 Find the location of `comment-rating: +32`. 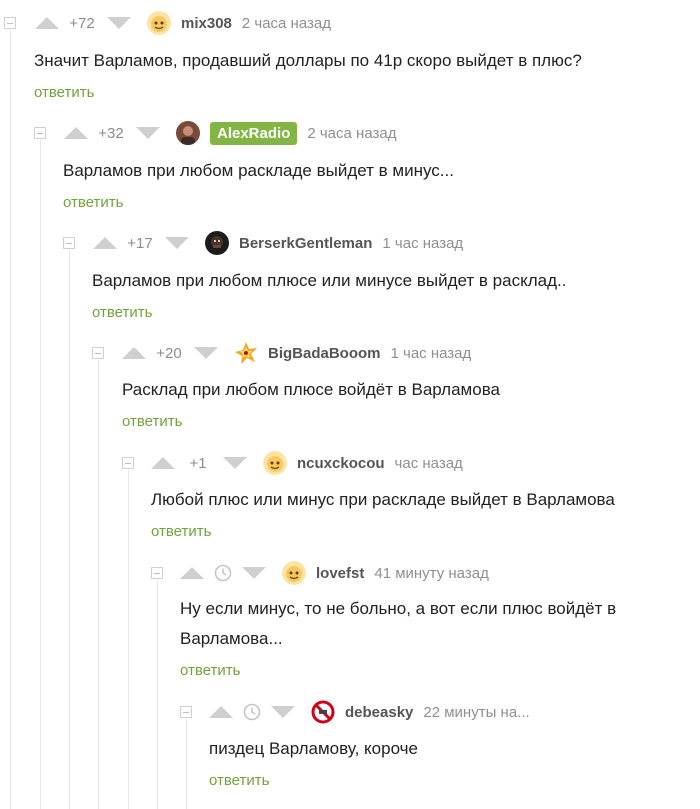

comment-rating: +32 is located at coordinates (111, 133).